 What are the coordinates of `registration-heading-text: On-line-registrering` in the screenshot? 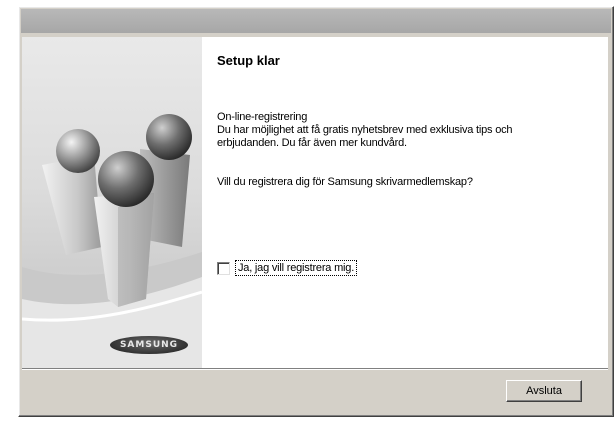 It's located at (262, 117).